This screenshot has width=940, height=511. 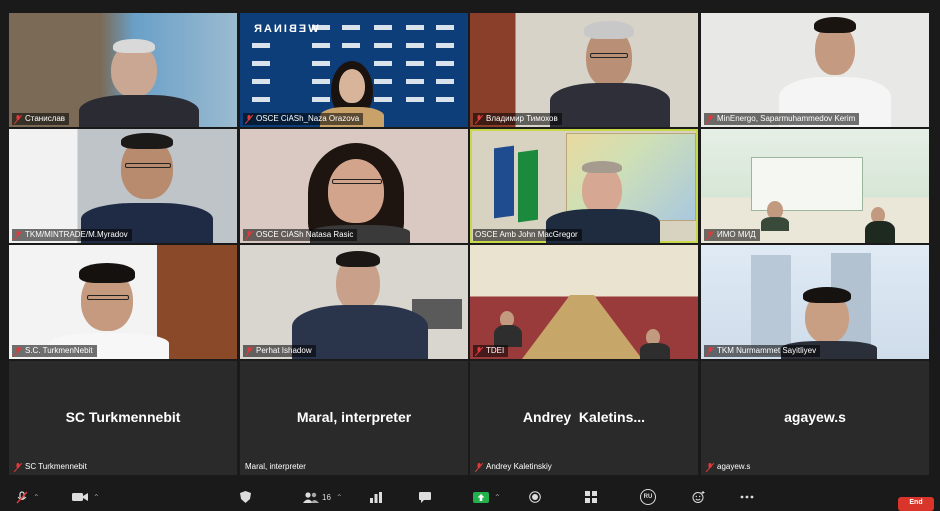 What do you see at coordinates (584, 302) in the screenshot?
I see `video-tile-tdei: TDEI` at bounding box center [584, 302].